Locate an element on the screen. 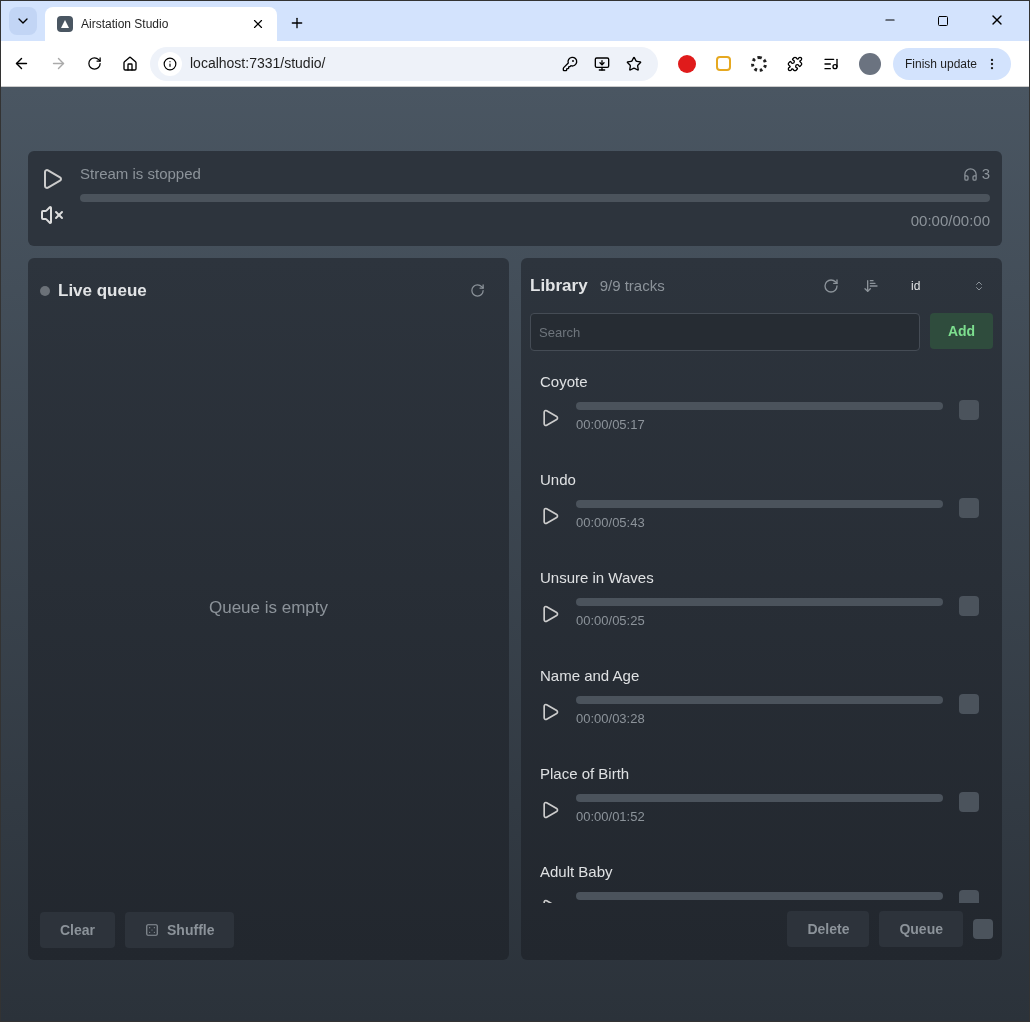  close-icon is located at coordinates (258, 24).